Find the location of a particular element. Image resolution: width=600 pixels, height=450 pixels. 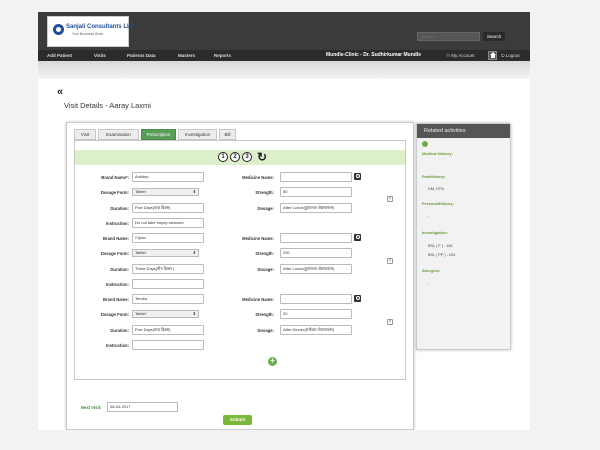

step-3-icon: 3 is located at coordinates (247, 157).